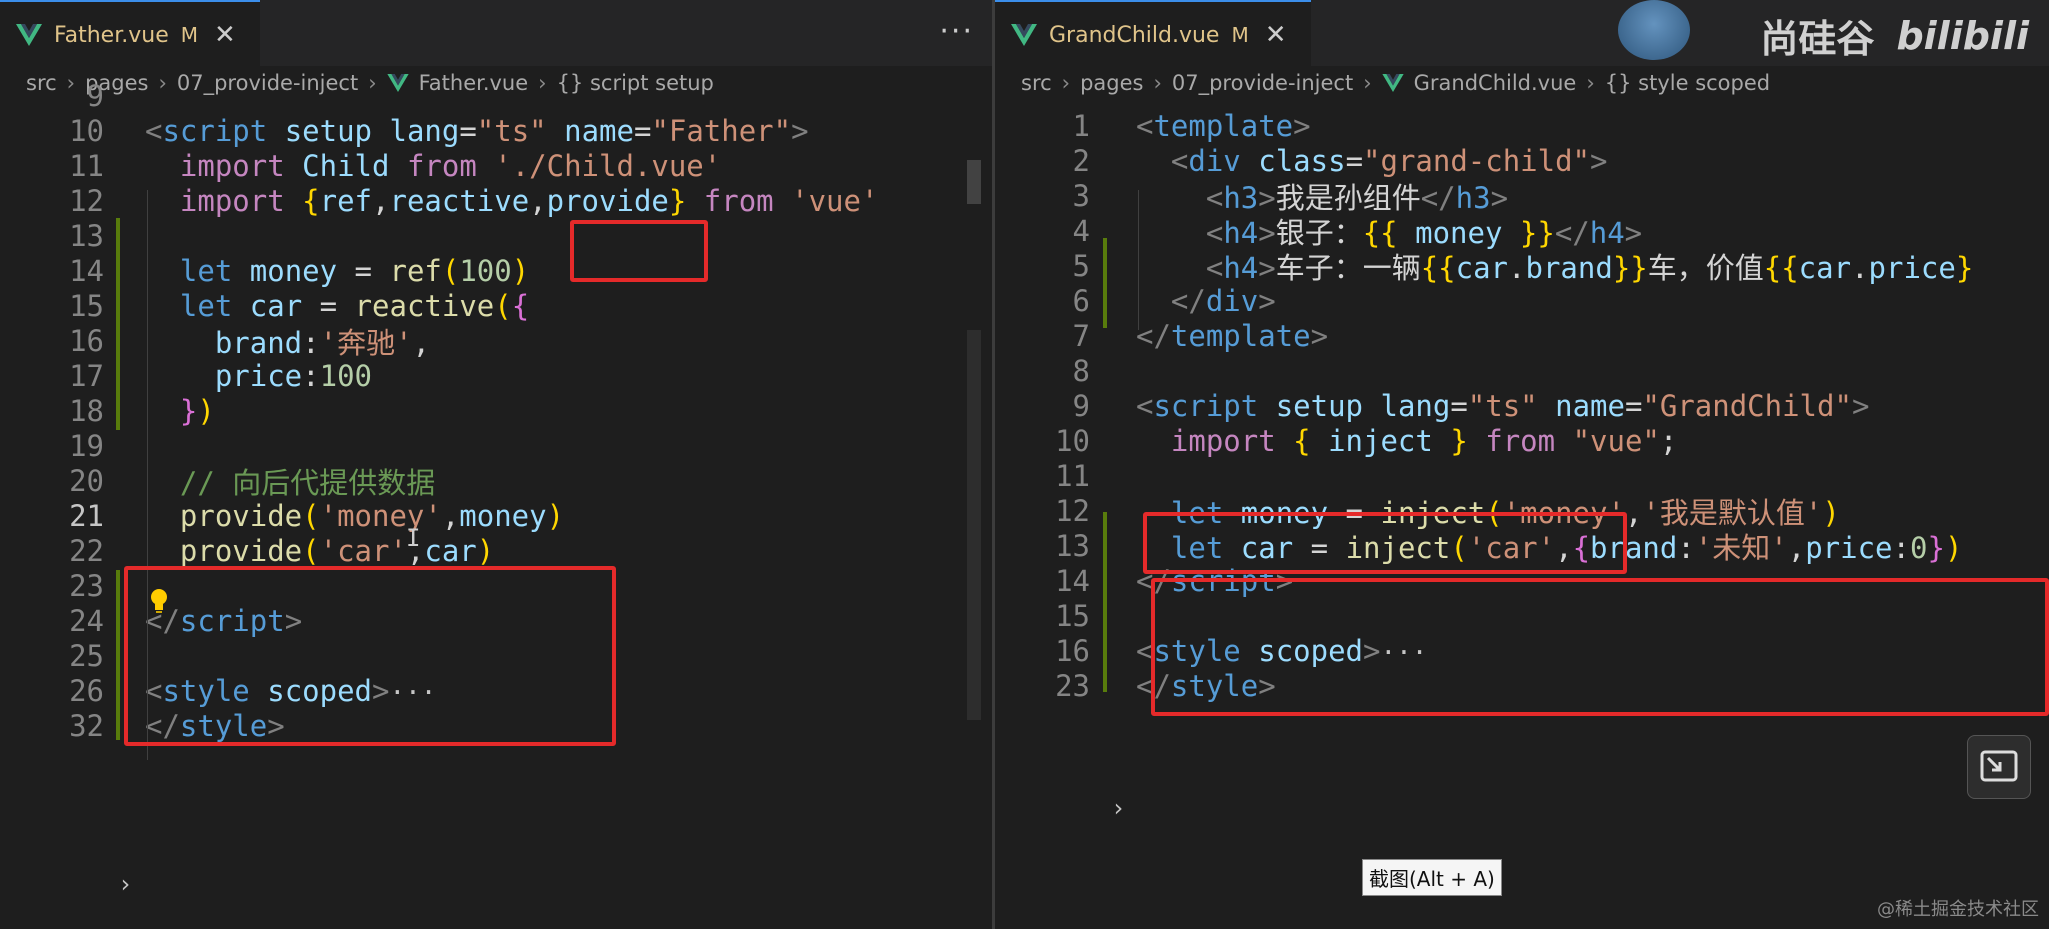 The height and width of the screenshot is (929, 2049). I want to click on line-number: 3, so click(1081, 196).